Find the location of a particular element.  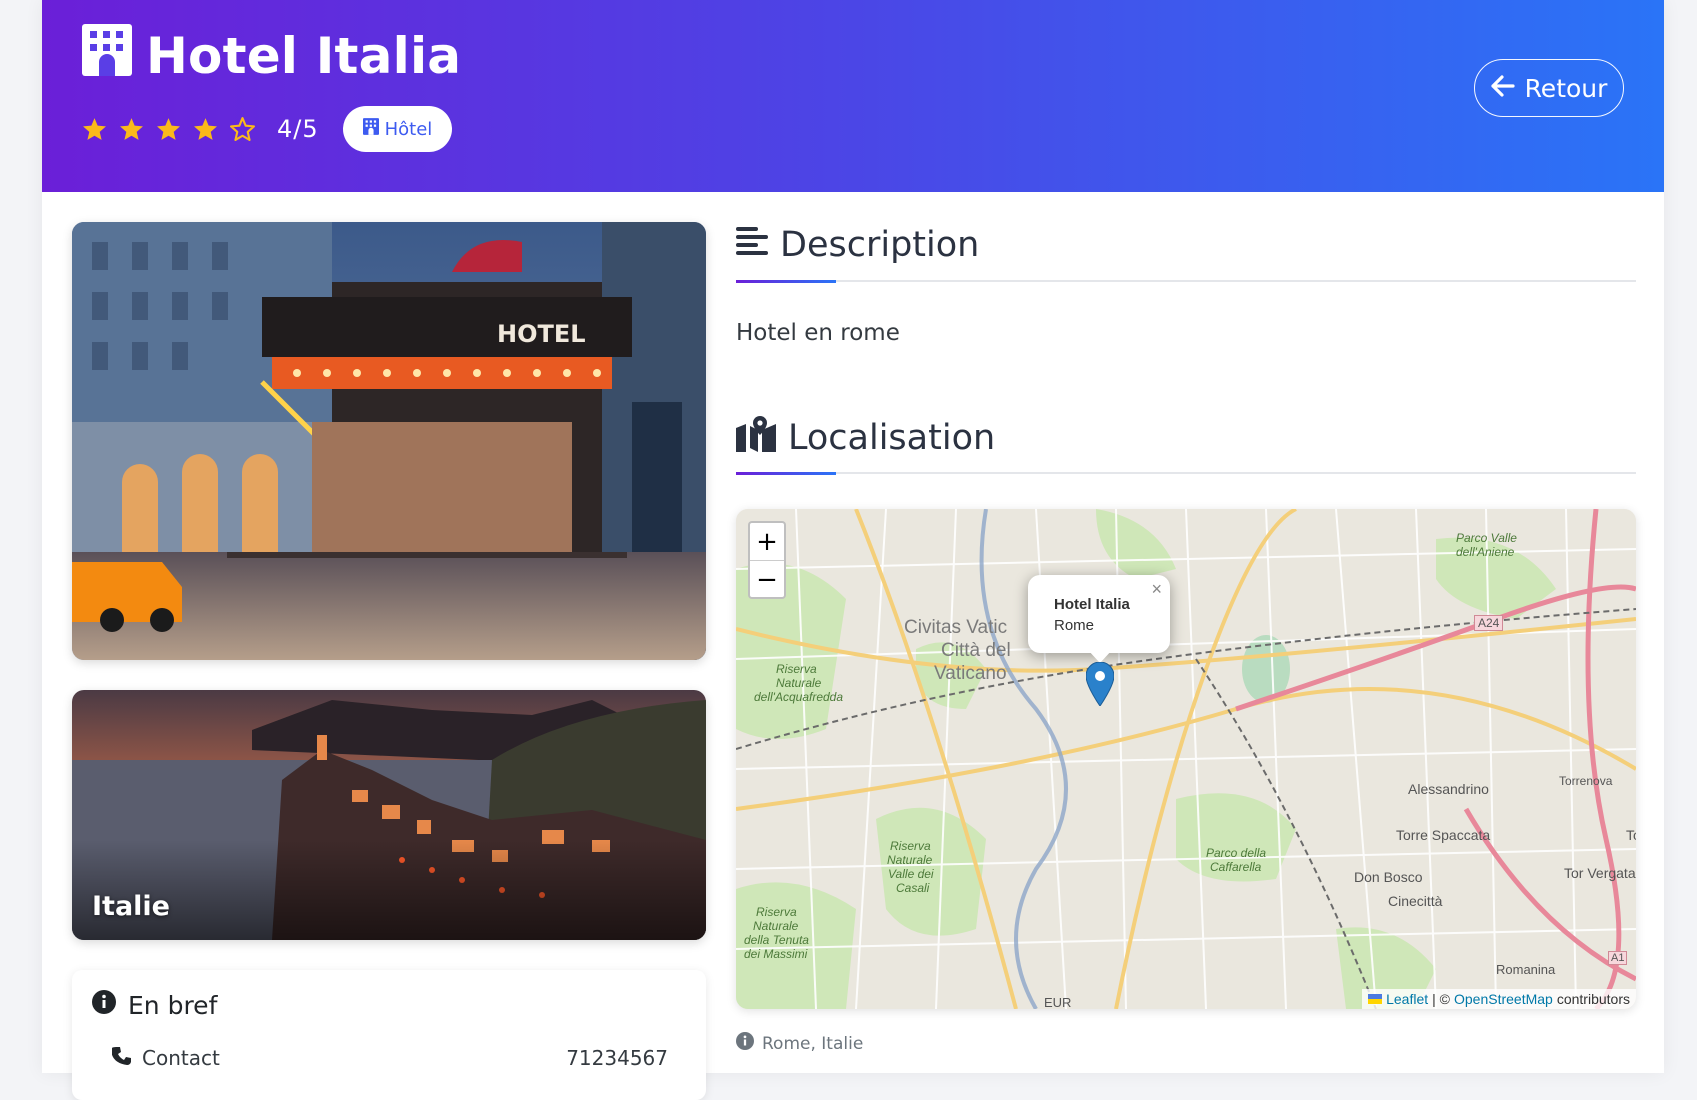

map-label-valle-casali-1: Riserva is located at coordinates (910, 846).